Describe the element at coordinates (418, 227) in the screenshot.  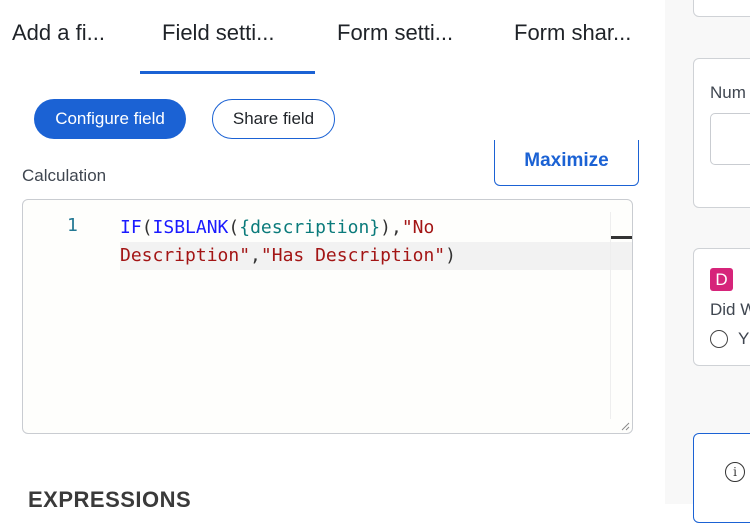
I see `token-string: "No` at that location.